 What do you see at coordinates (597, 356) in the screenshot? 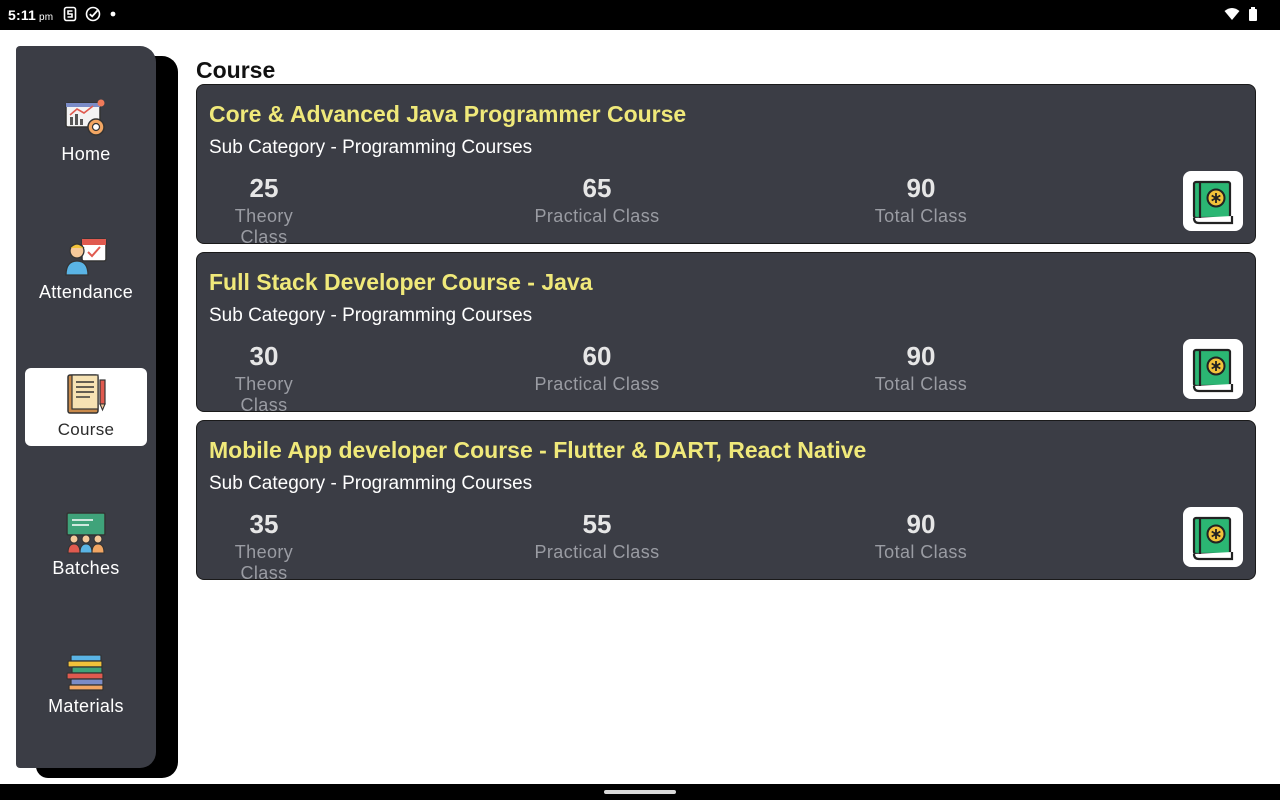
I see `practical-class-value: 60` at bounding box center [597, 356].